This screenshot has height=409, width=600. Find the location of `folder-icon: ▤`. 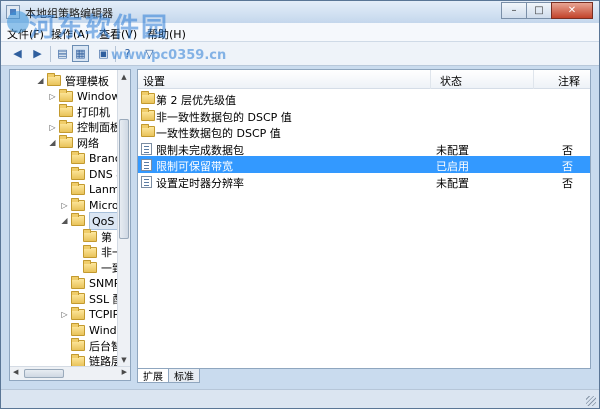

folder-icon: ▤ is located at coordinates (62, 53).